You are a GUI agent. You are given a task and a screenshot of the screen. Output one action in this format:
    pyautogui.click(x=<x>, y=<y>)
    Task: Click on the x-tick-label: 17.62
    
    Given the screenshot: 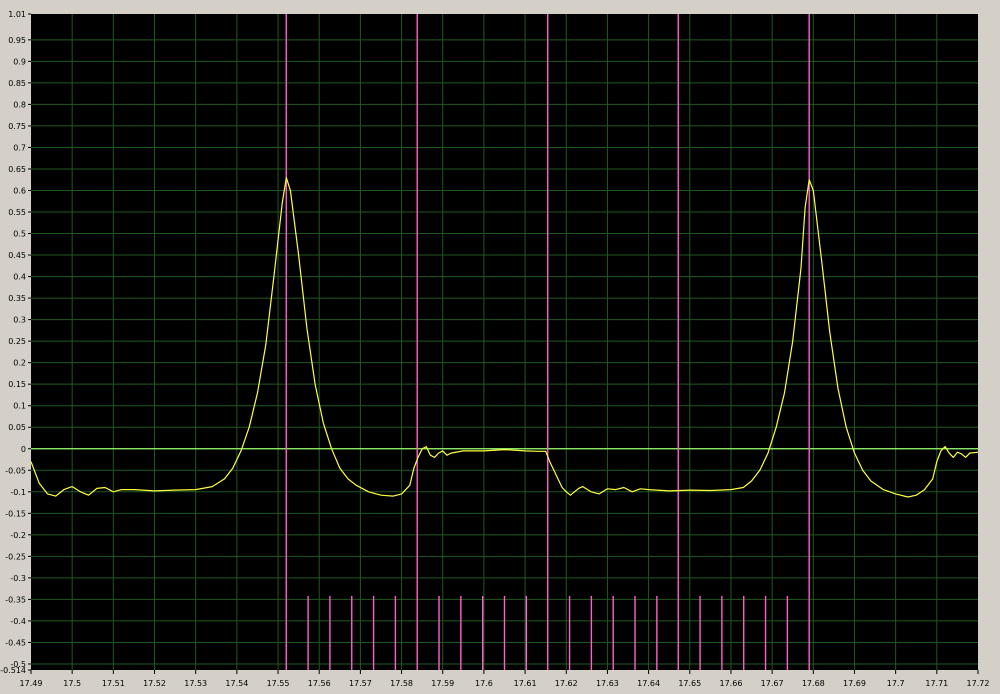 What is the action you would take?
    pyautogui.click(x=566, y=683)
    